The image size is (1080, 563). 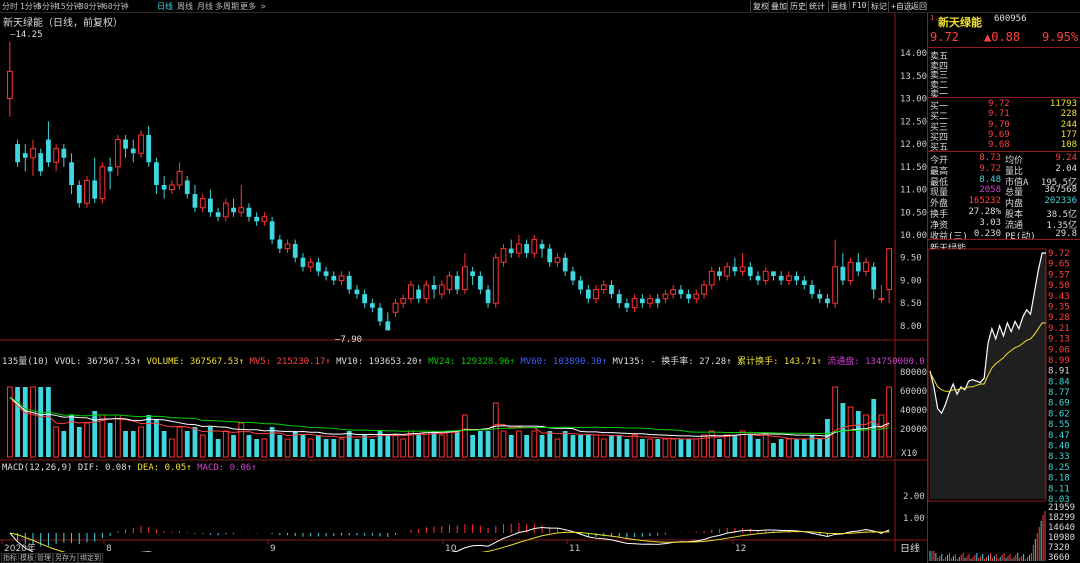 I want to click on period-tab-3: 15分钟, so click(x=69, y=6).